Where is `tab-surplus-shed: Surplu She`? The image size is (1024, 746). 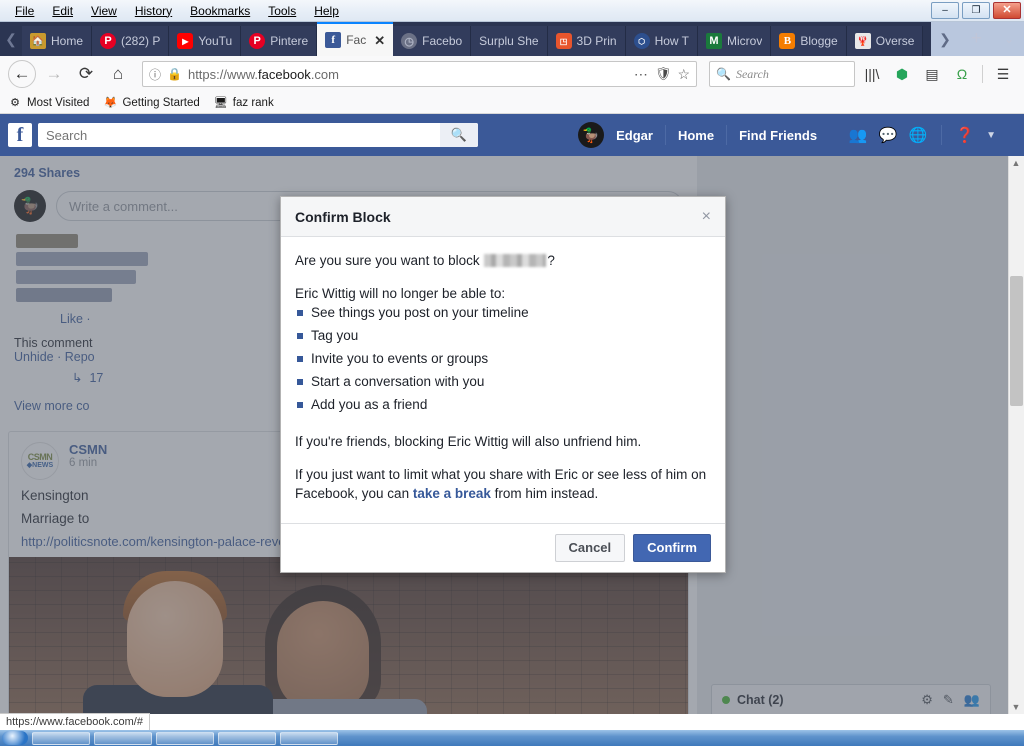 tab-surplus-shed: Surplu She is located at coordinates (509, 41).